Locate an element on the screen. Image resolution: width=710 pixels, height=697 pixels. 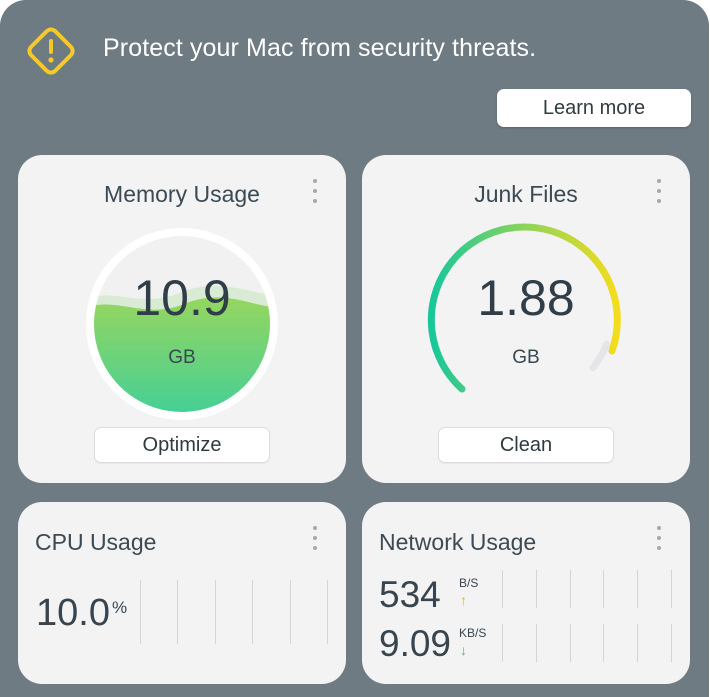
cpu-value: 10.0 is located at coordinates (73, 613).